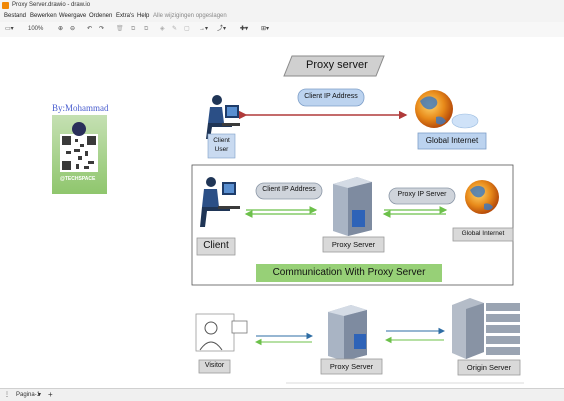 This screenshot has width=564, height=401. What do you see at coordinates (216, 245) in the screenshot?
I see `middle-client-label: Client` at bounding box center [216, 245].